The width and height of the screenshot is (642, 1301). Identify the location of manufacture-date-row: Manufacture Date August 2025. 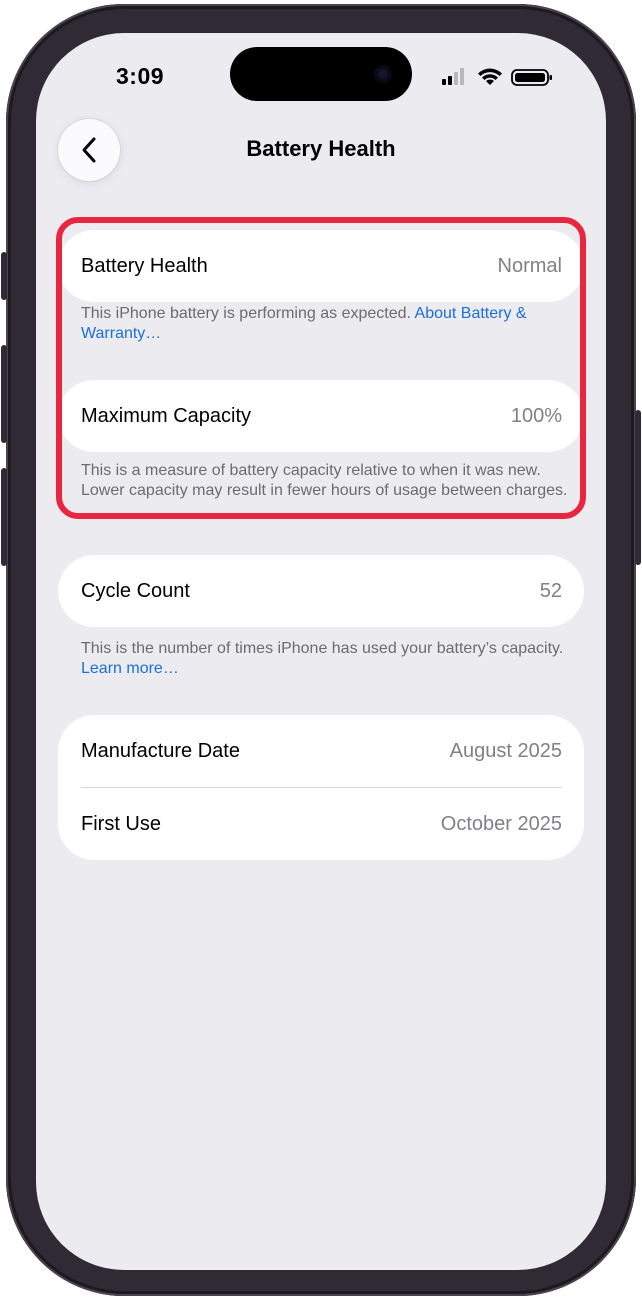
(321, 751).